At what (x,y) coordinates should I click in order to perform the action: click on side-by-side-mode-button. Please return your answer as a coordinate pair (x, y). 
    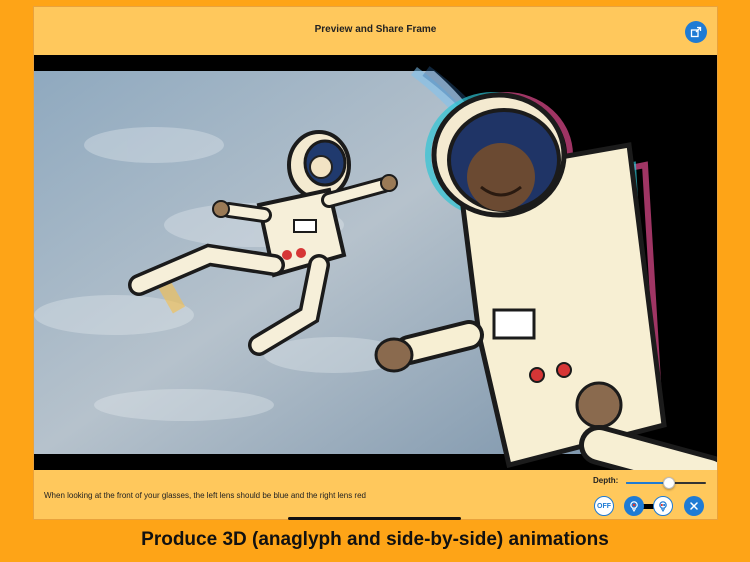
    Looking at the image, I should click on (663, 506).